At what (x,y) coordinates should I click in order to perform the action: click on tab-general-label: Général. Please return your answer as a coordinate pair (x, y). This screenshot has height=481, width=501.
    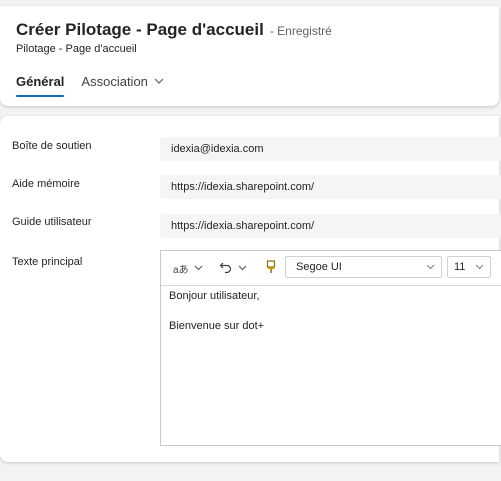
    Looking at the image, I should click on (40, 81).